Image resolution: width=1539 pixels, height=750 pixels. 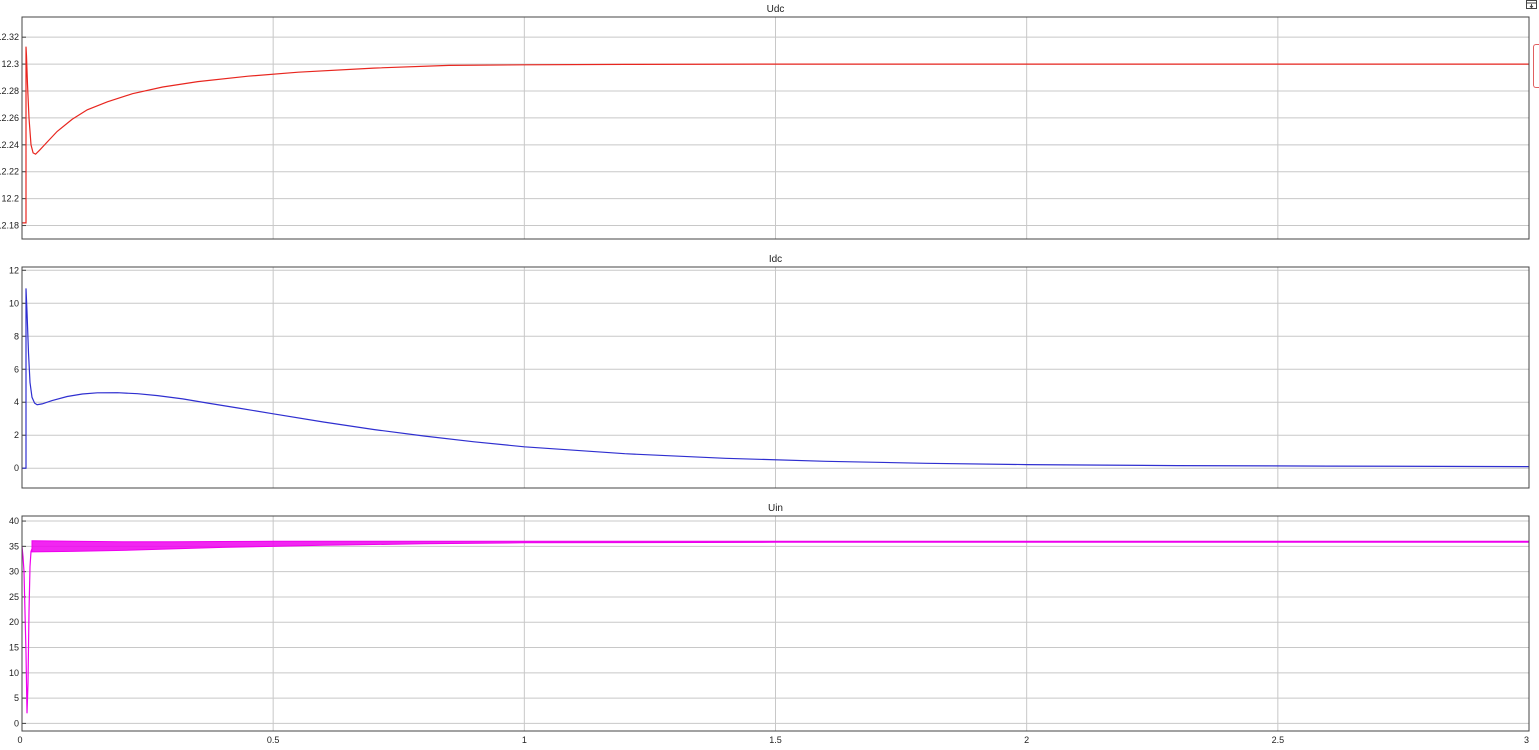 I want to click on panel-3-ytick-label: 30, so click(x=14, y=572).